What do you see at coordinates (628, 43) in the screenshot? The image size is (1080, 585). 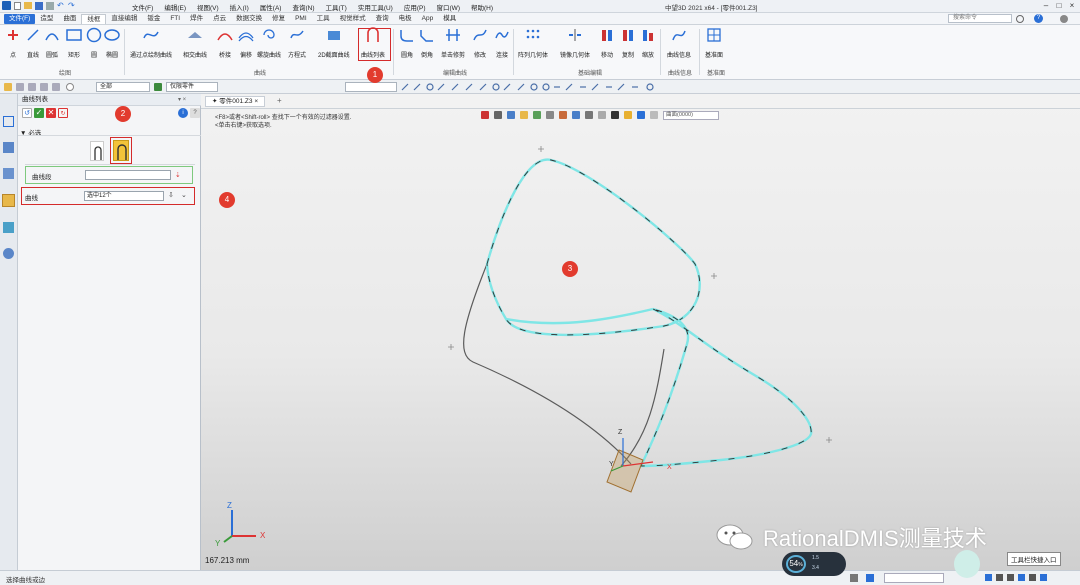 I see `copy-button: 复制` at bounding box center [628, 43].